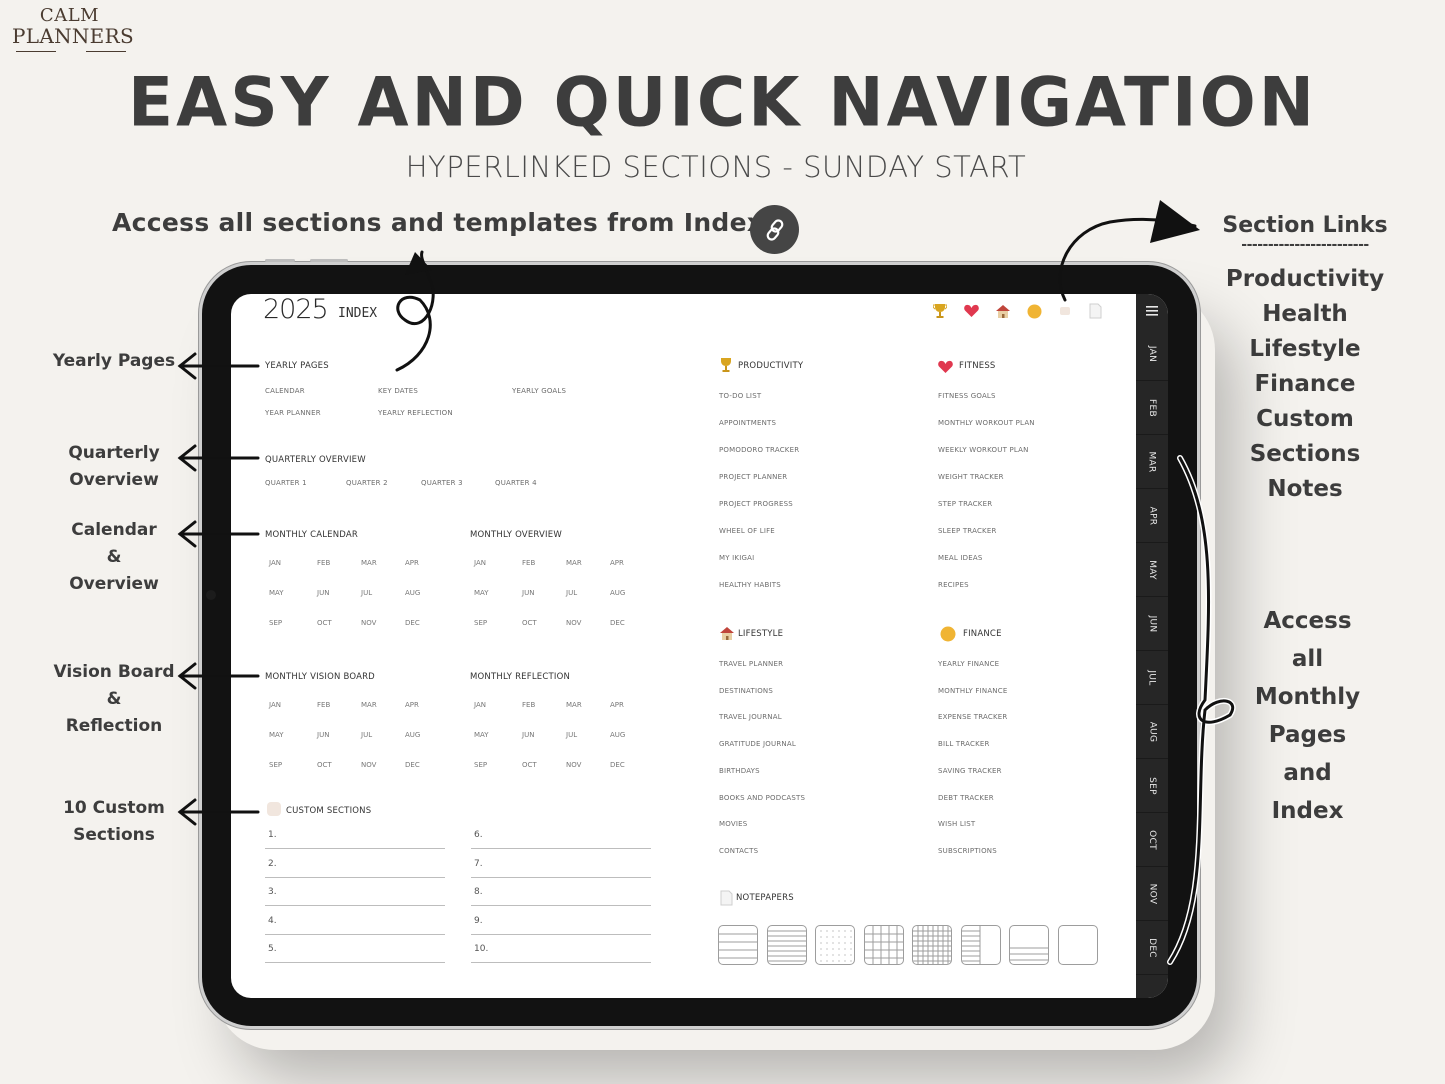  I want to click on productivity-link-to-do-list: TO-DO LIST, so click(740, 396).